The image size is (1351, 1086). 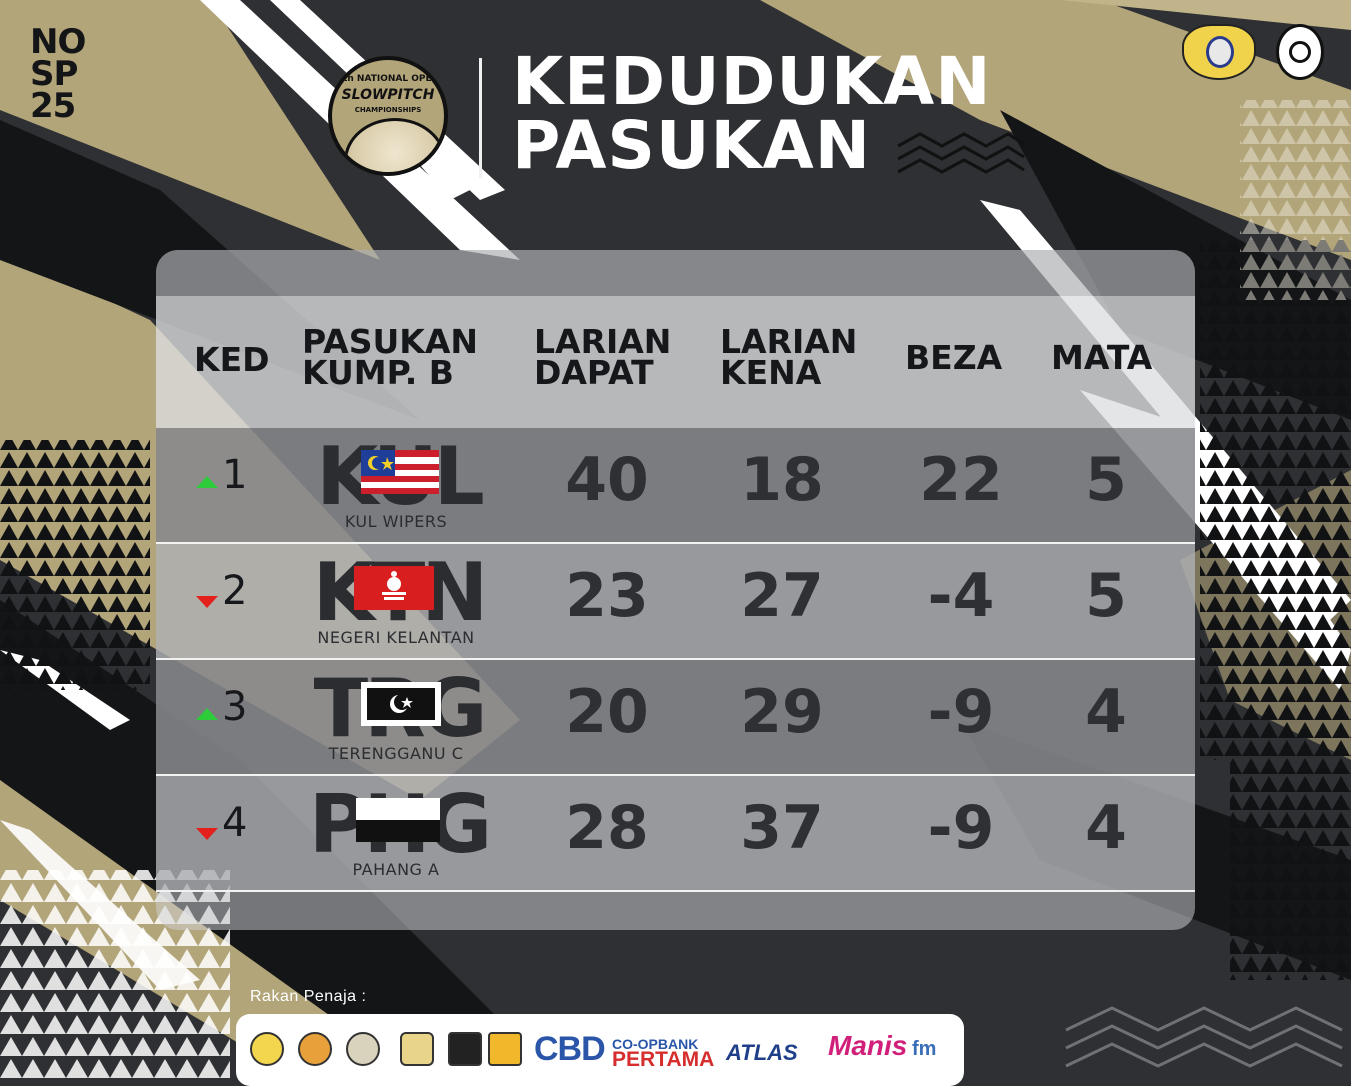 I want to click on team-name: TERENGGANU C, so click(x=396, y=753).